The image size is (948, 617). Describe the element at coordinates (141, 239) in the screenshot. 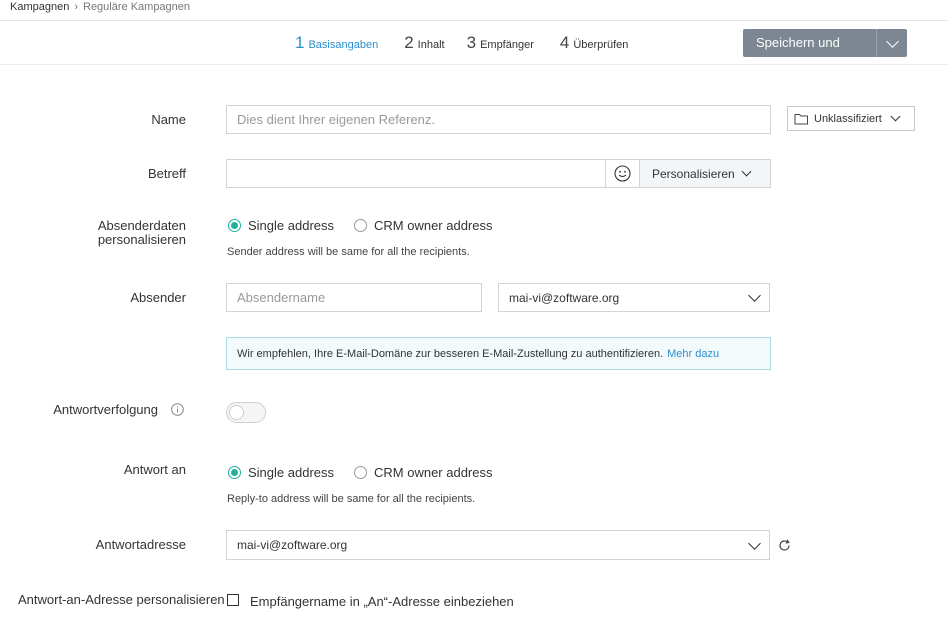

I see `sender-personalize-label-line2: personalisieren` at that location.